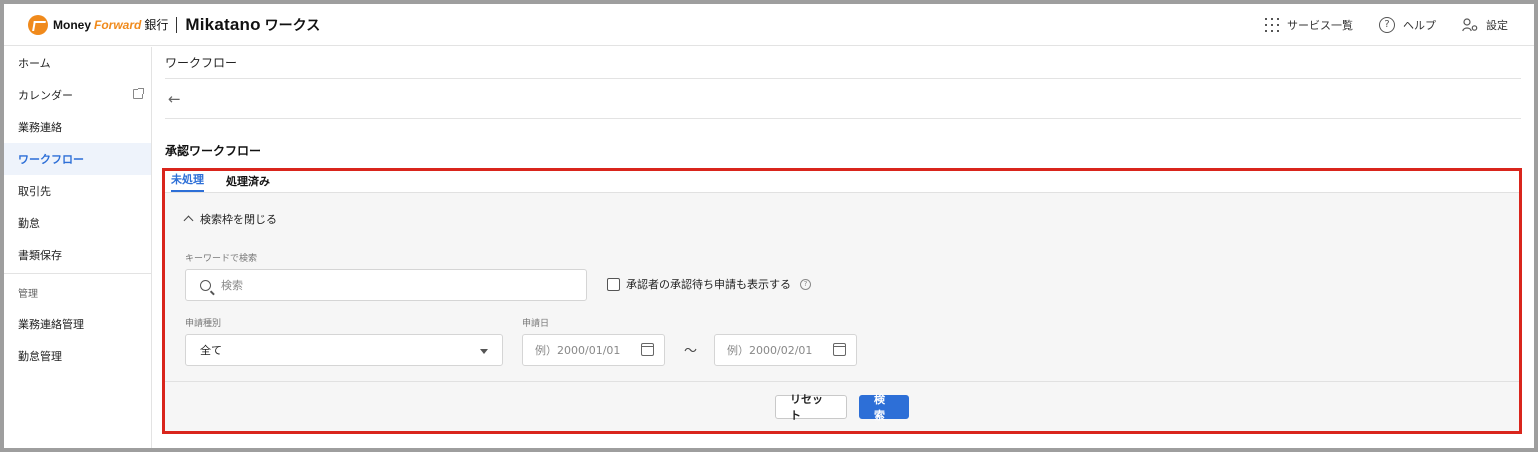 The height and width of the screenshot is (452, 1538). What do you see at coordinates (805, 284) in the screenshot?
I see `question-icon: ?` at bounding box center [805, 284].